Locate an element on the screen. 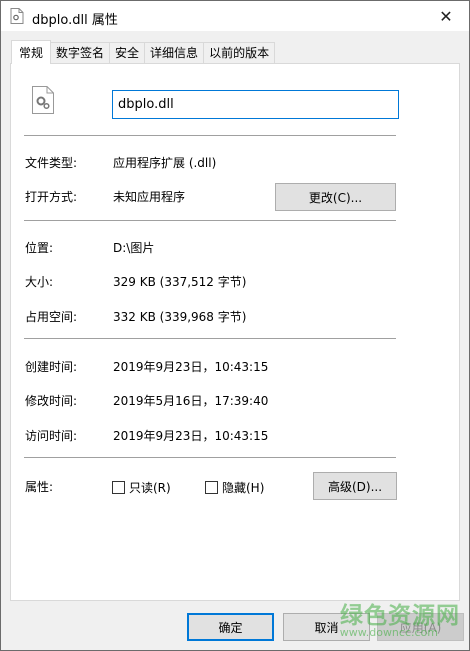  readonly-checkbox-box is located at coordinates (118, 487).